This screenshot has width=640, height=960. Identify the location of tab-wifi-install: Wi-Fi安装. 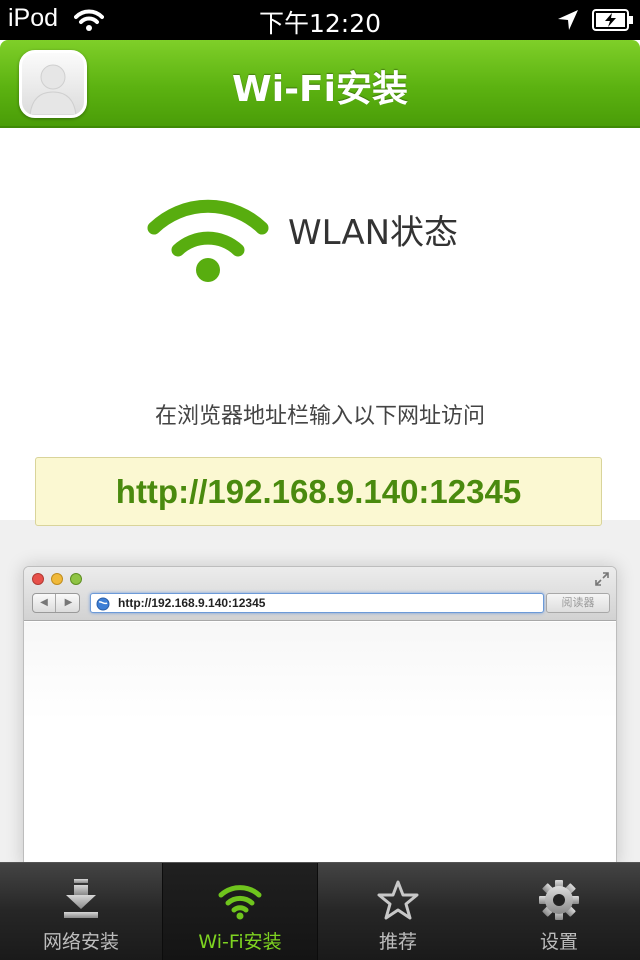
(240, 911).